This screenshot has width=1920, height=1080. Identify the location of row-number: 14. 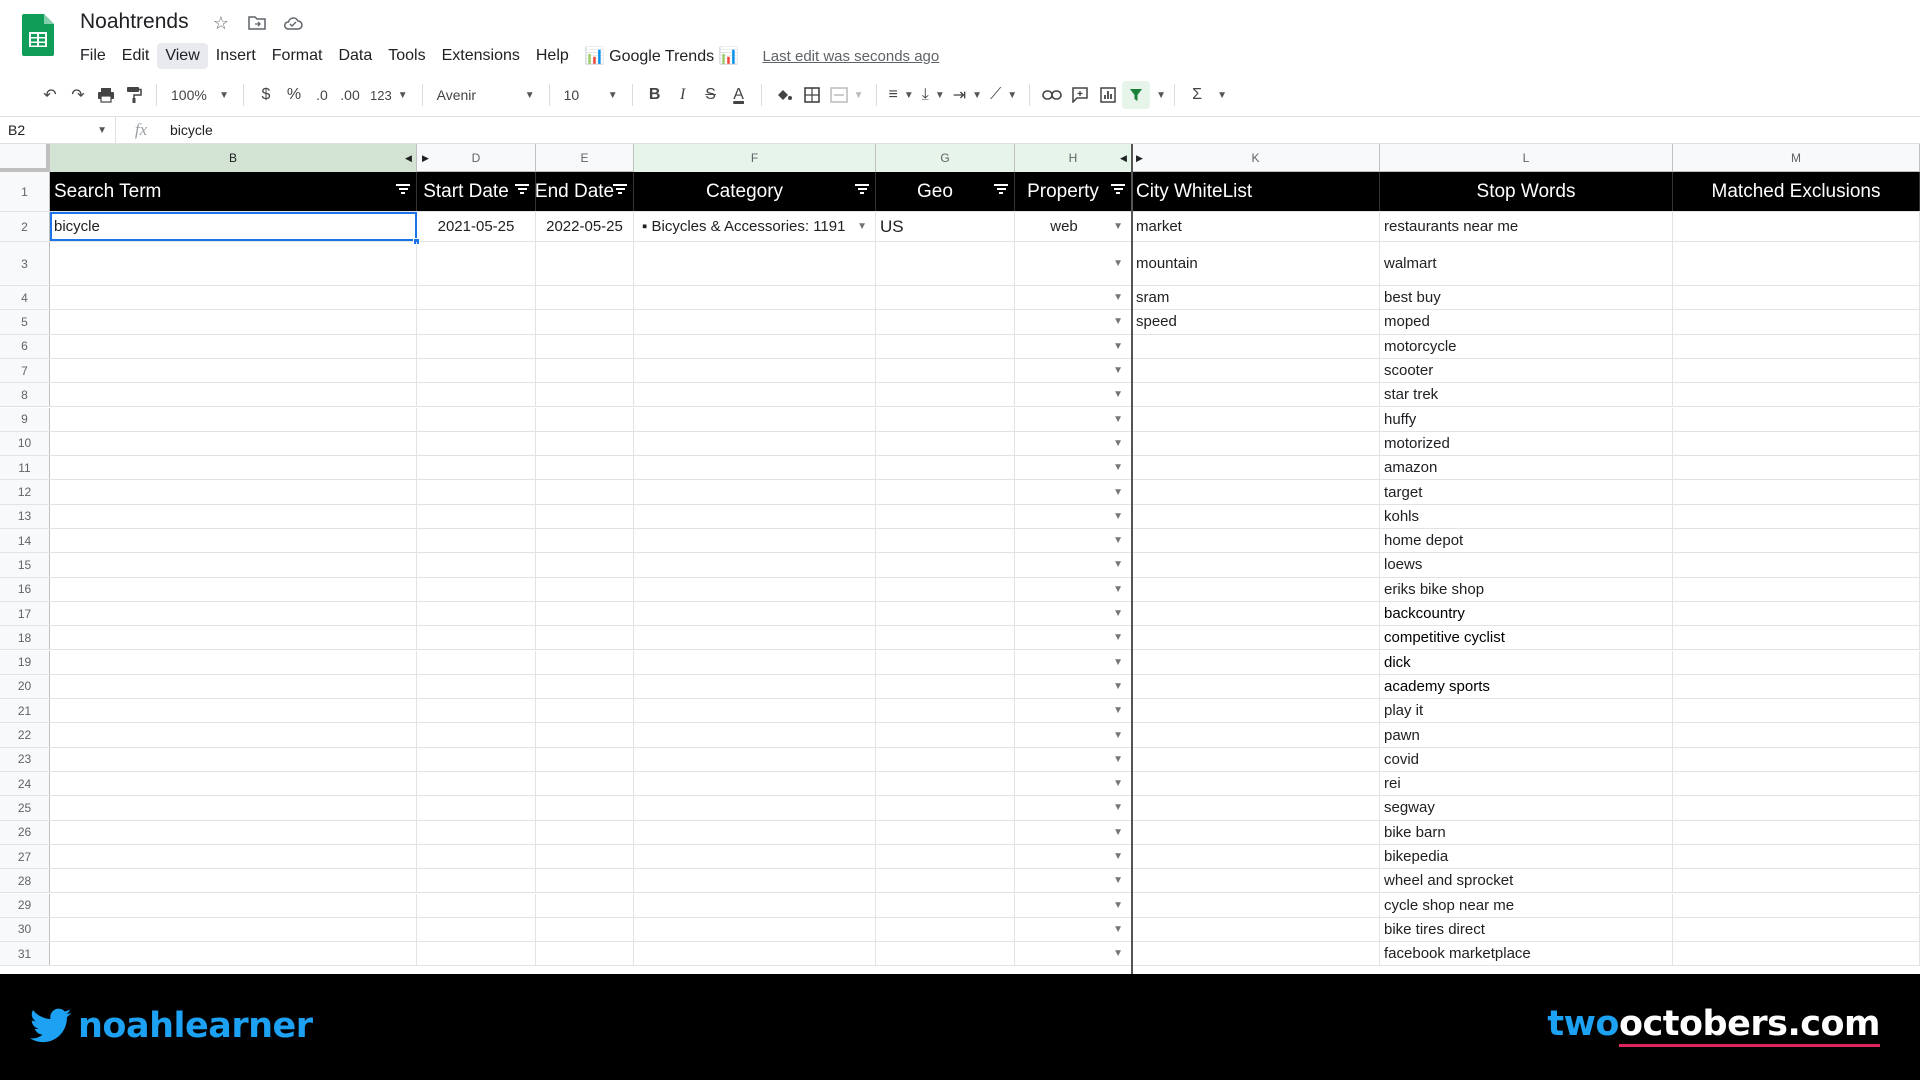
(25, 541).